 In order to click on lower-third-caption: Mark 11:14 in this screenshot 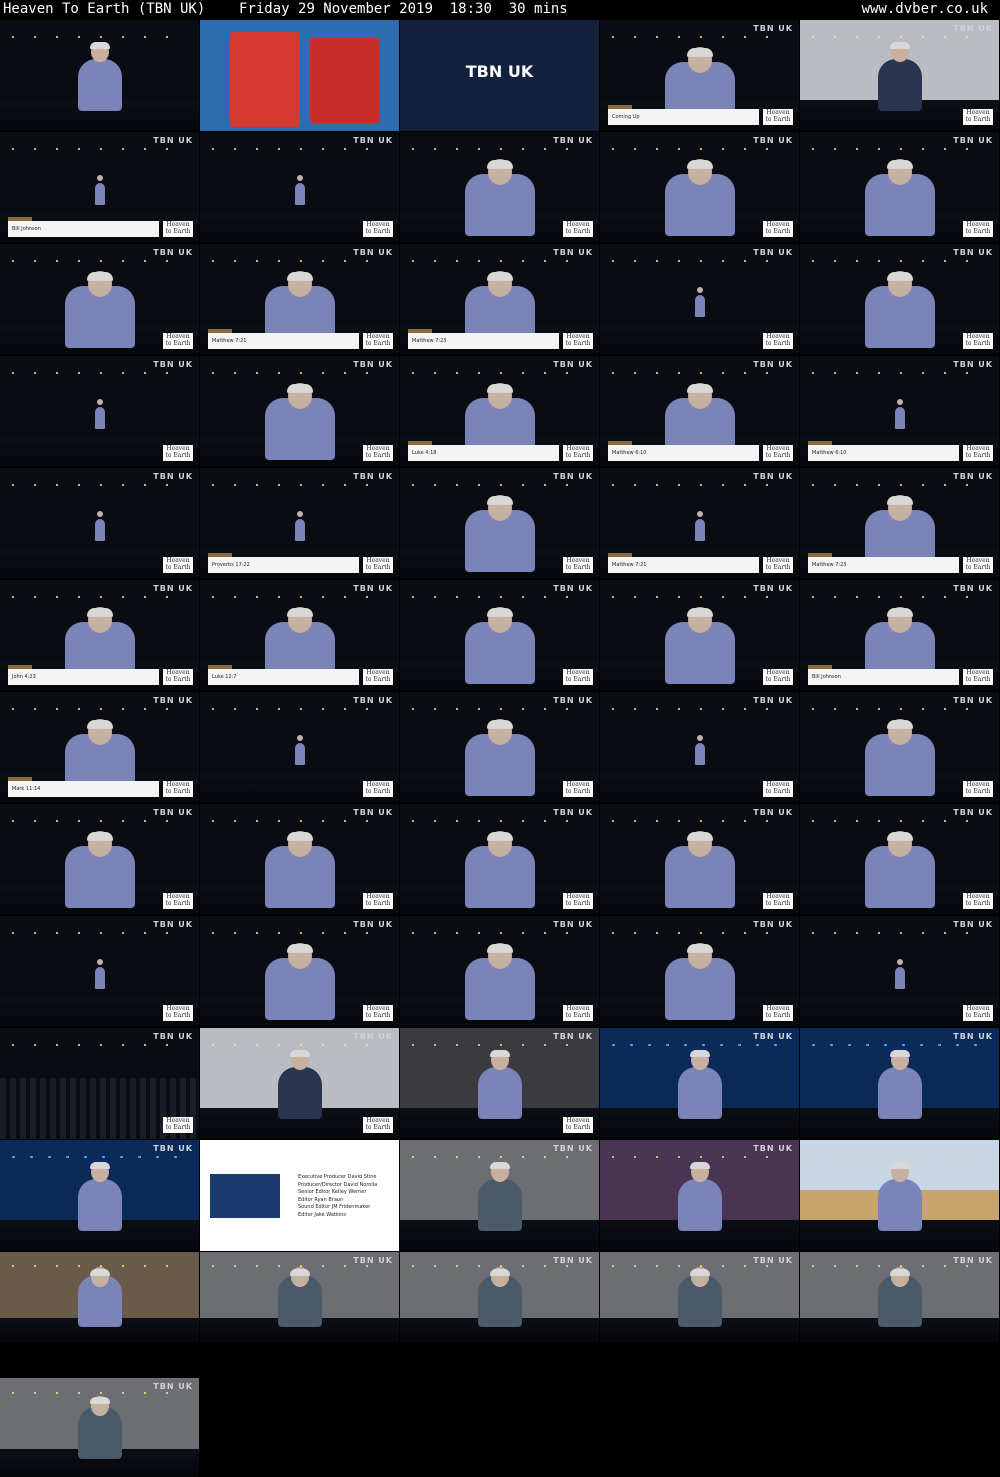, I will do `click(83, 787)`.